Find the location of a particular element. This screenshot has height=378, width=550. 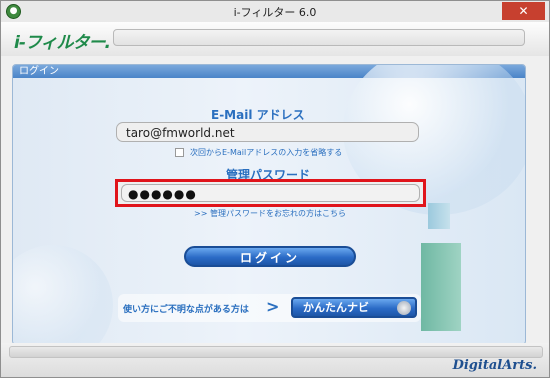

digitalarts-logo: DigitalArts. is located at coordinates (494, 365).